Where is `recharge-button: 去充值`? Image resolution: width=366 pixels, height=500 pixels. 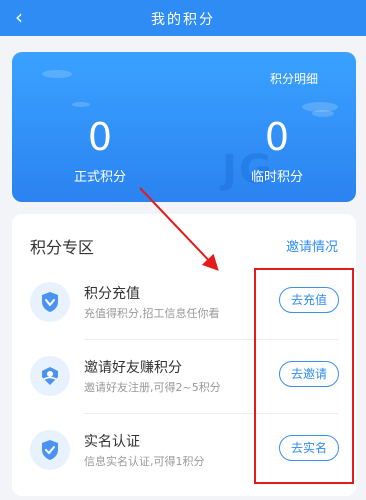
recharge-button: 去充值 is located at coordinates (309, 300).